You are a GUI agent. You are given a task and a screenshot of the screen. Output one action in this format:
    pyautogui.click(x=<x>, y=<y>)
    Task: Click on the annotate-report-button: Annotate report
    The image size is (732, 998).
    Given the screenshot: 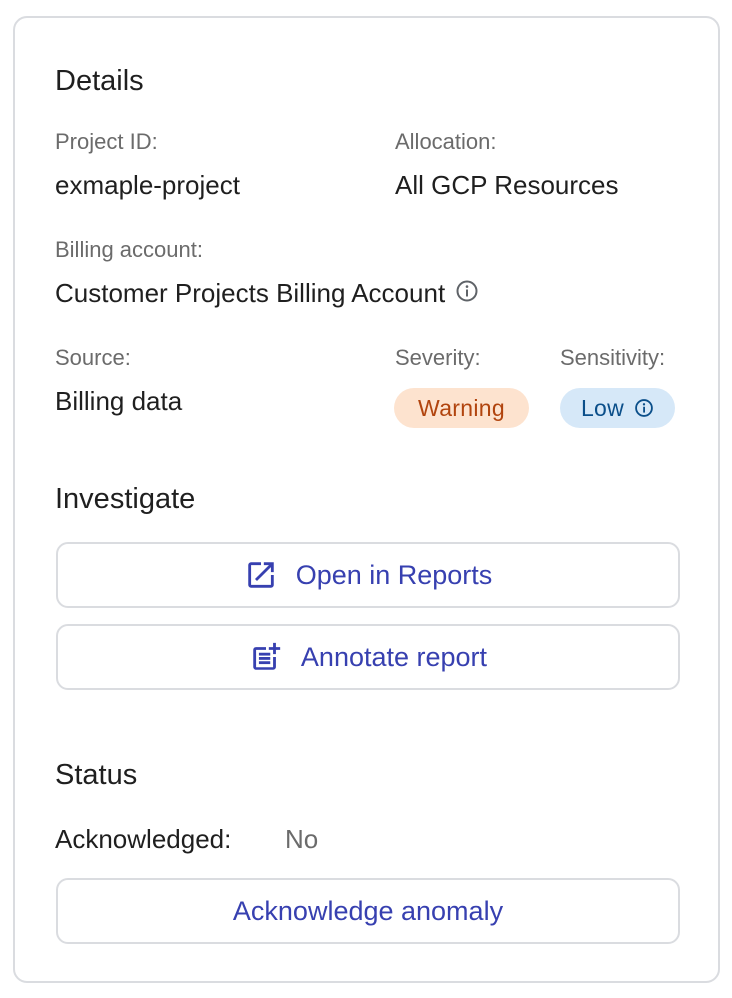 What is the action you would take?
    pyautogui.click(x=368, y=657)
    